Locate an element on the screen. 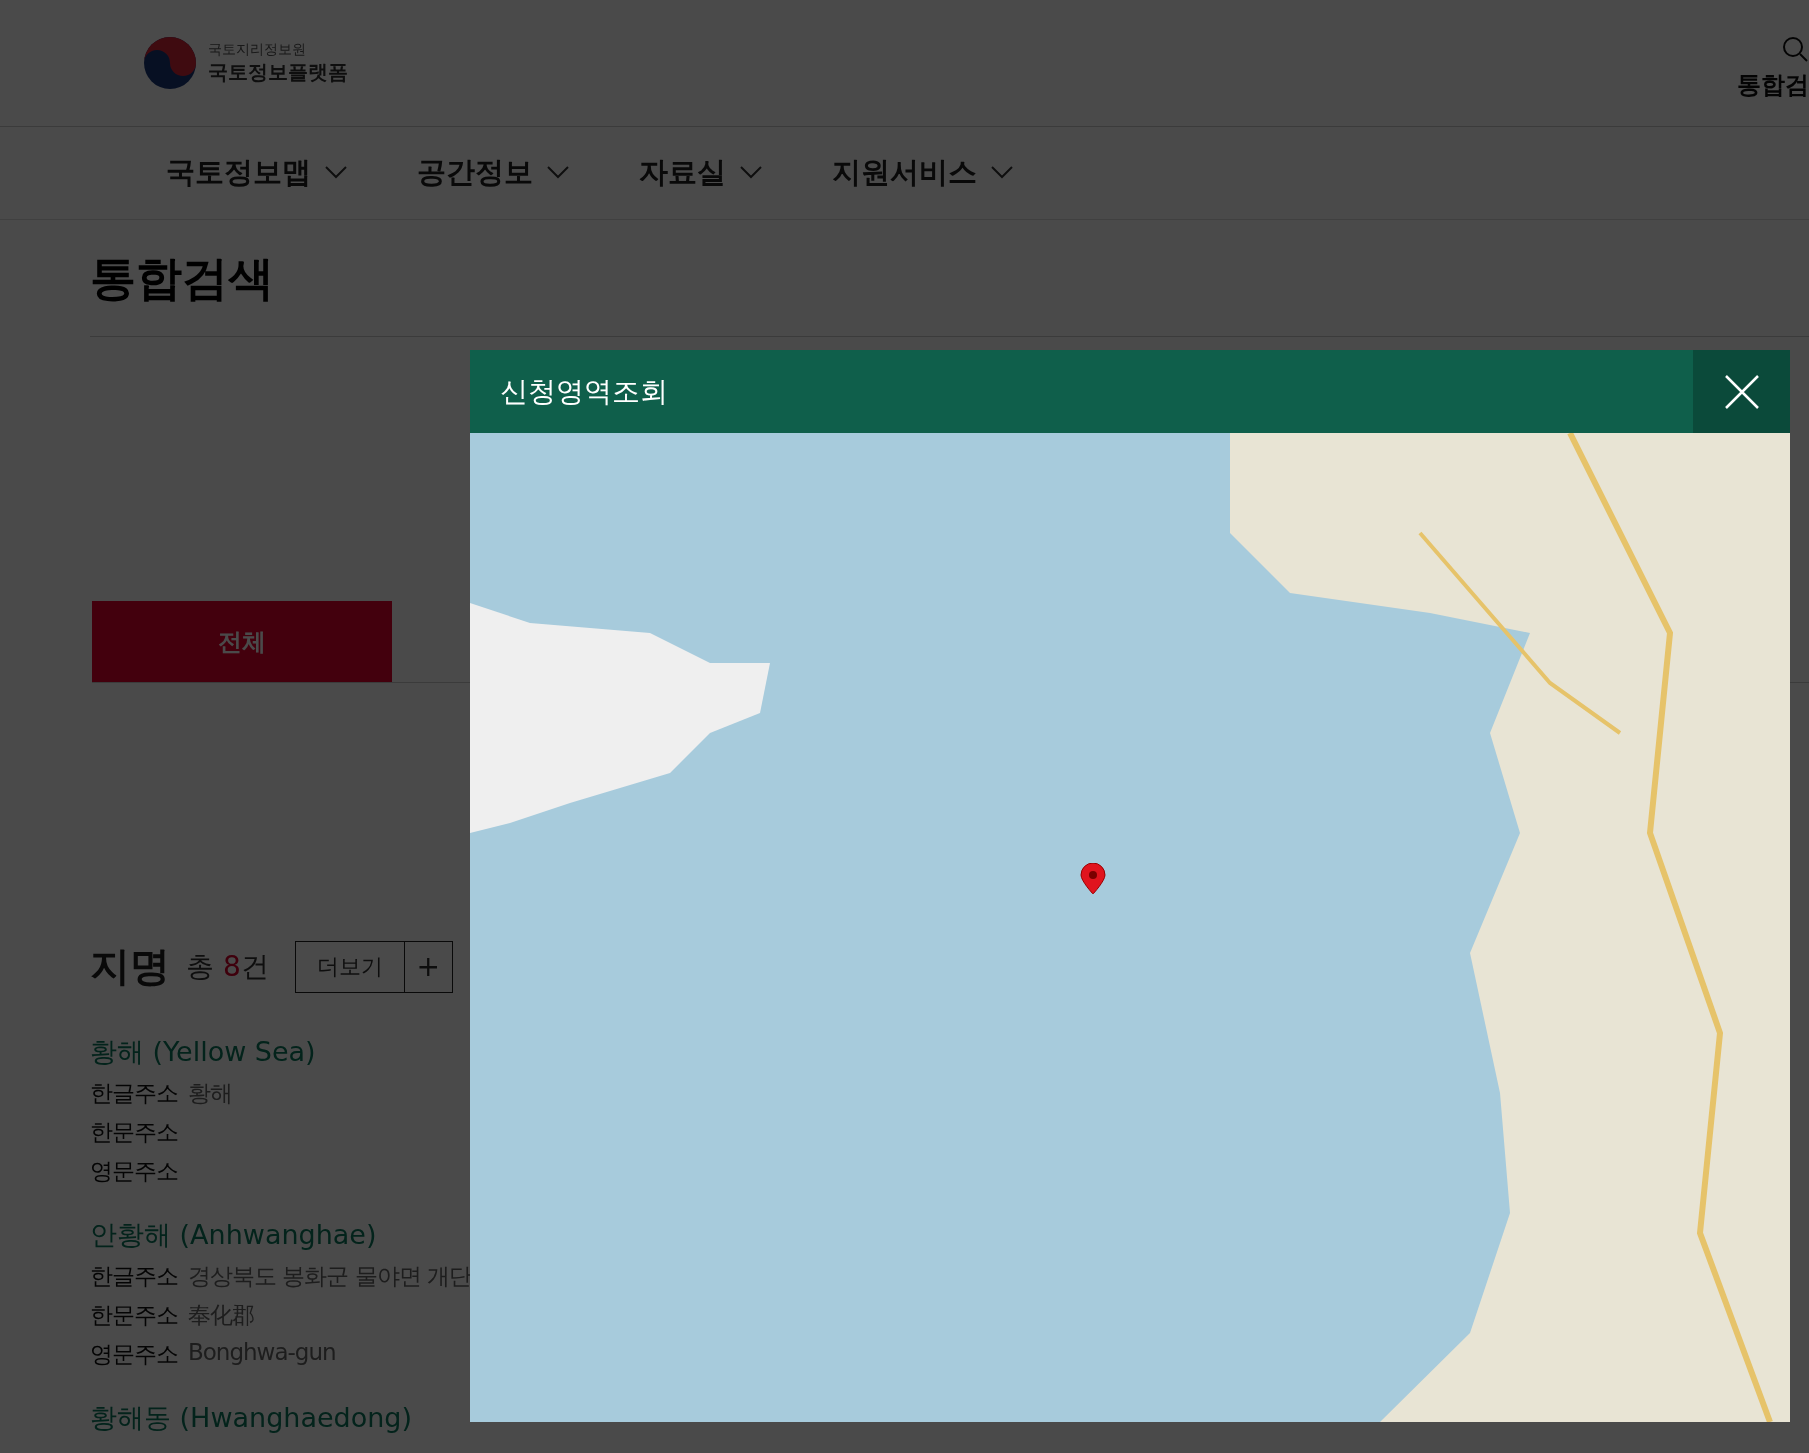  result-count: 총 8건 is located at coordinates (227, 966).